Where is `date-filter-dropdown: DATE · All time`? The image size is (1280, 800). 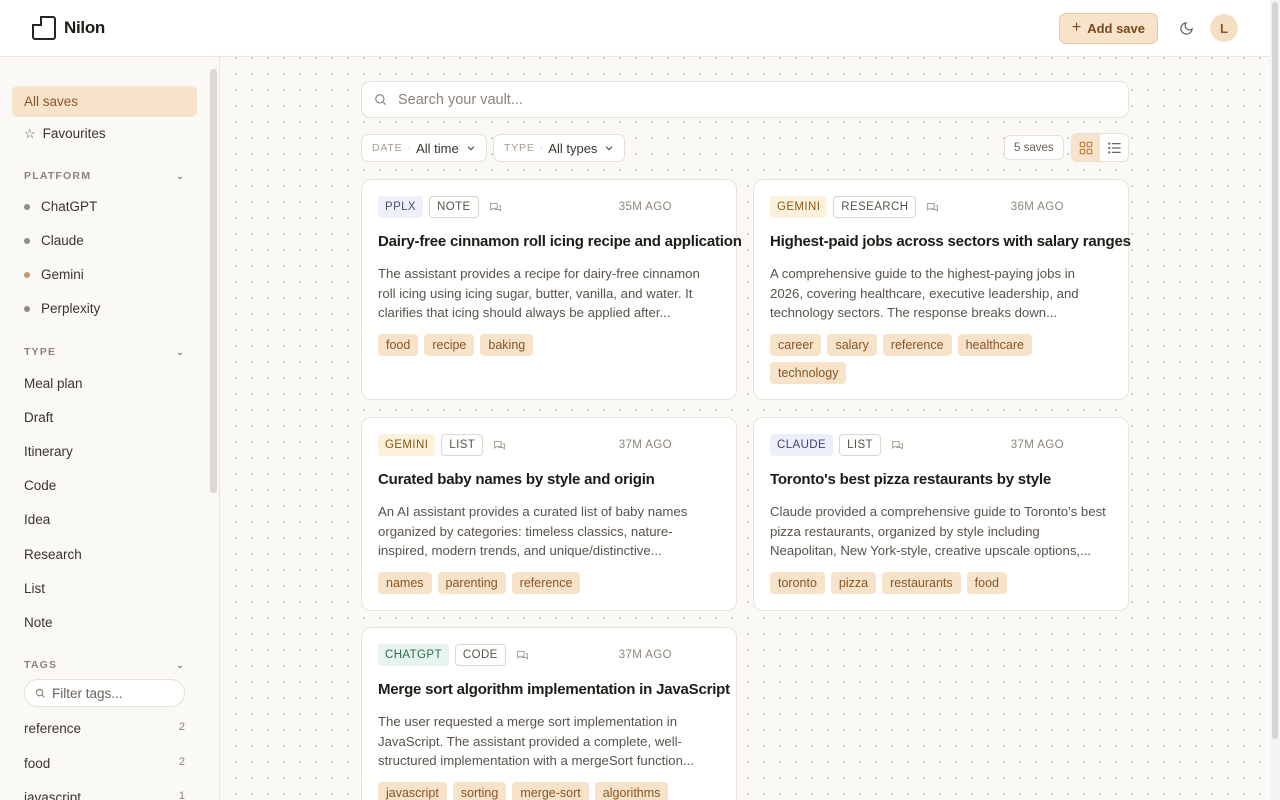
date-filter-dropdown: DATE · All time is located at coordinates (424, 148).